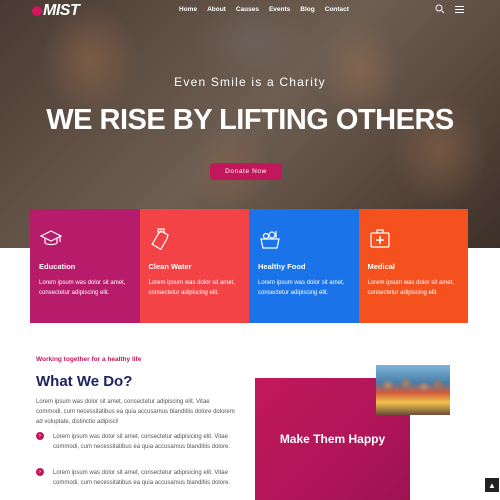 The image size is (500, 500). What do you see at coordinates (216, 9) in the screenshot?
I see `nav-item-about: About` at bounding box center [216, 9].